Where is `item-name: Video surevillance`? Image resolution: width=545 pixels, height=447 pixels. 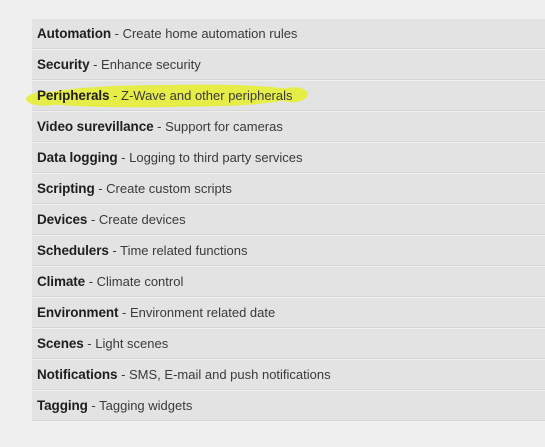
item-name: Video surevillance is located at coordinates (95, 126).